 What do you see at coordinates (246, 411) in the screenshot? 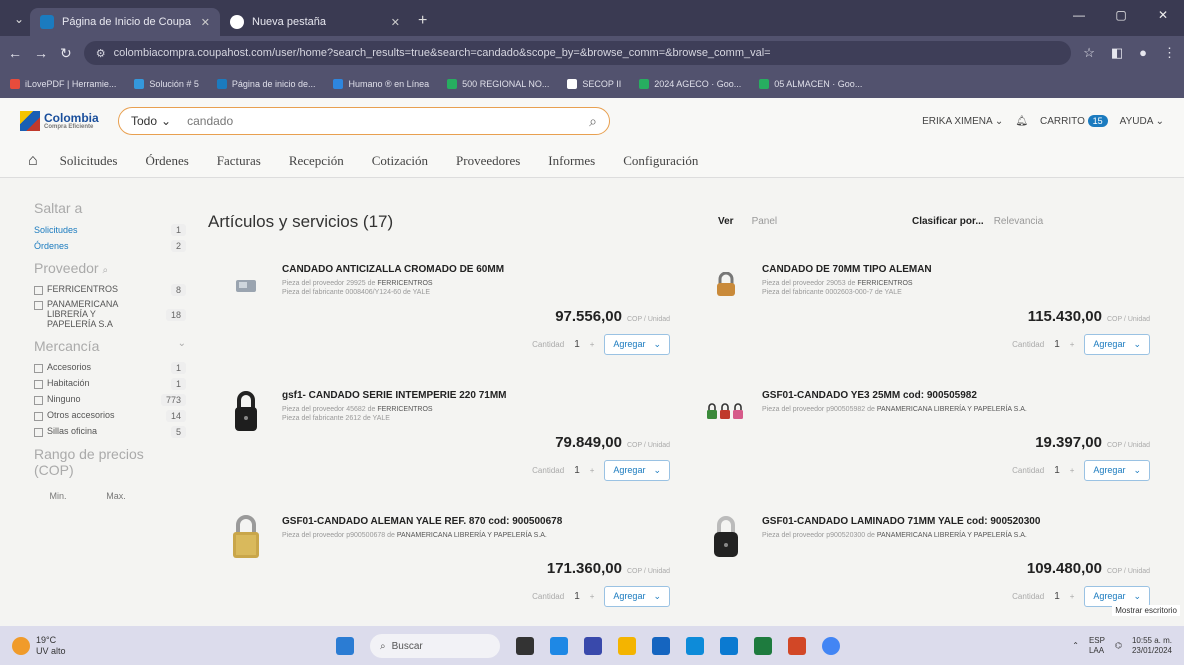
I see `padlock-black-icon` at bounding box center [246, 411].